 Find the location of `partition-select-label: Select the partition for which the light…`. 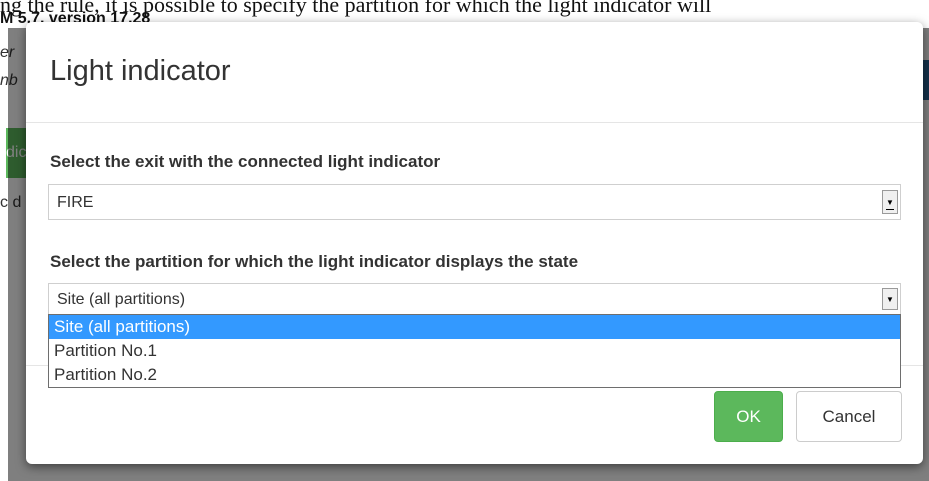

partition-select-label: Select the partition for which the light… is located at coordinates (314, 261).